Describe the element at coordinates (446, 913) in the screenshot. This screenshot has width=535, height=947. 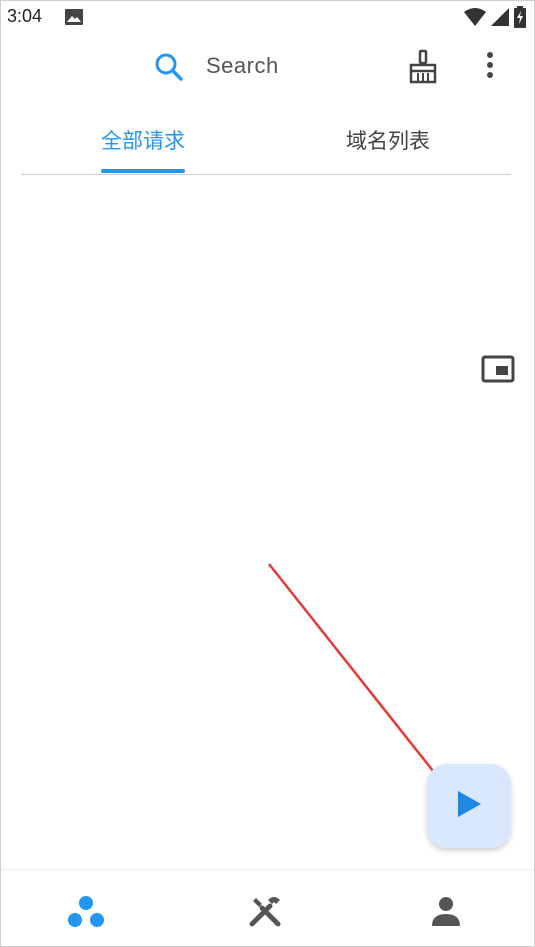
I see `person-icon` at that location.